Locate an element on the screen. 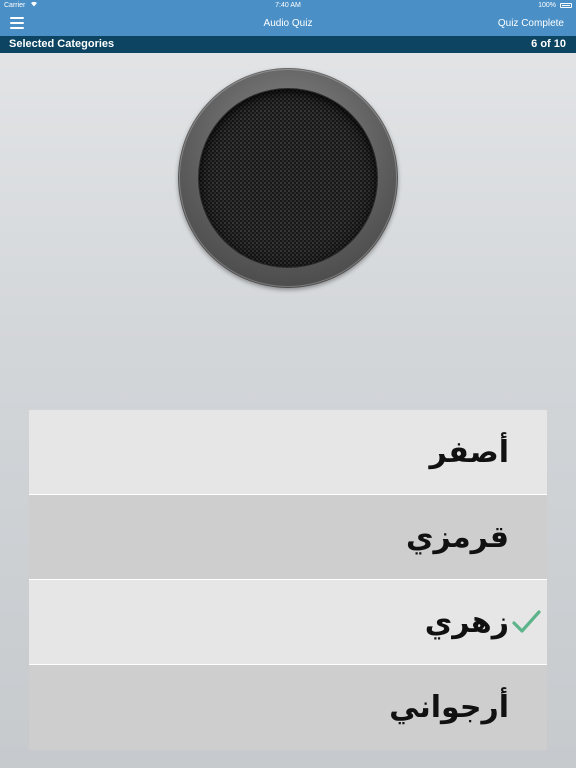  hamburger-menu-icon is located at coordinates (17, 23).